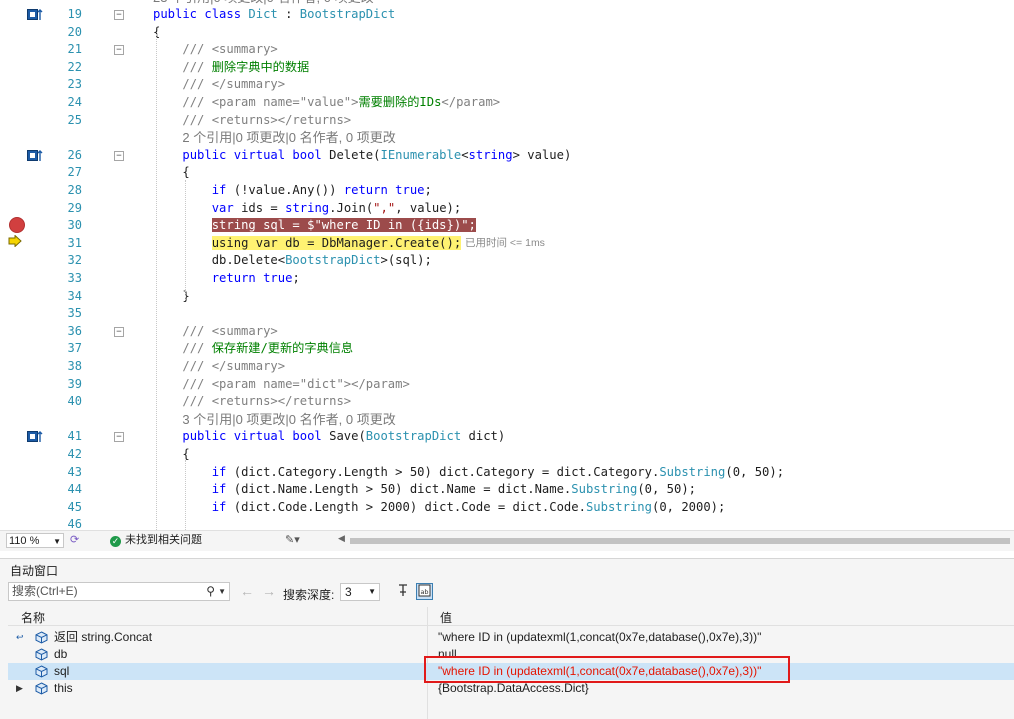 The image size is (1014, 719). What do you see at coordinates (269, 591) in the screenshot?
I see `forward-arrow-icon: →` at bounding box center [269, 591].